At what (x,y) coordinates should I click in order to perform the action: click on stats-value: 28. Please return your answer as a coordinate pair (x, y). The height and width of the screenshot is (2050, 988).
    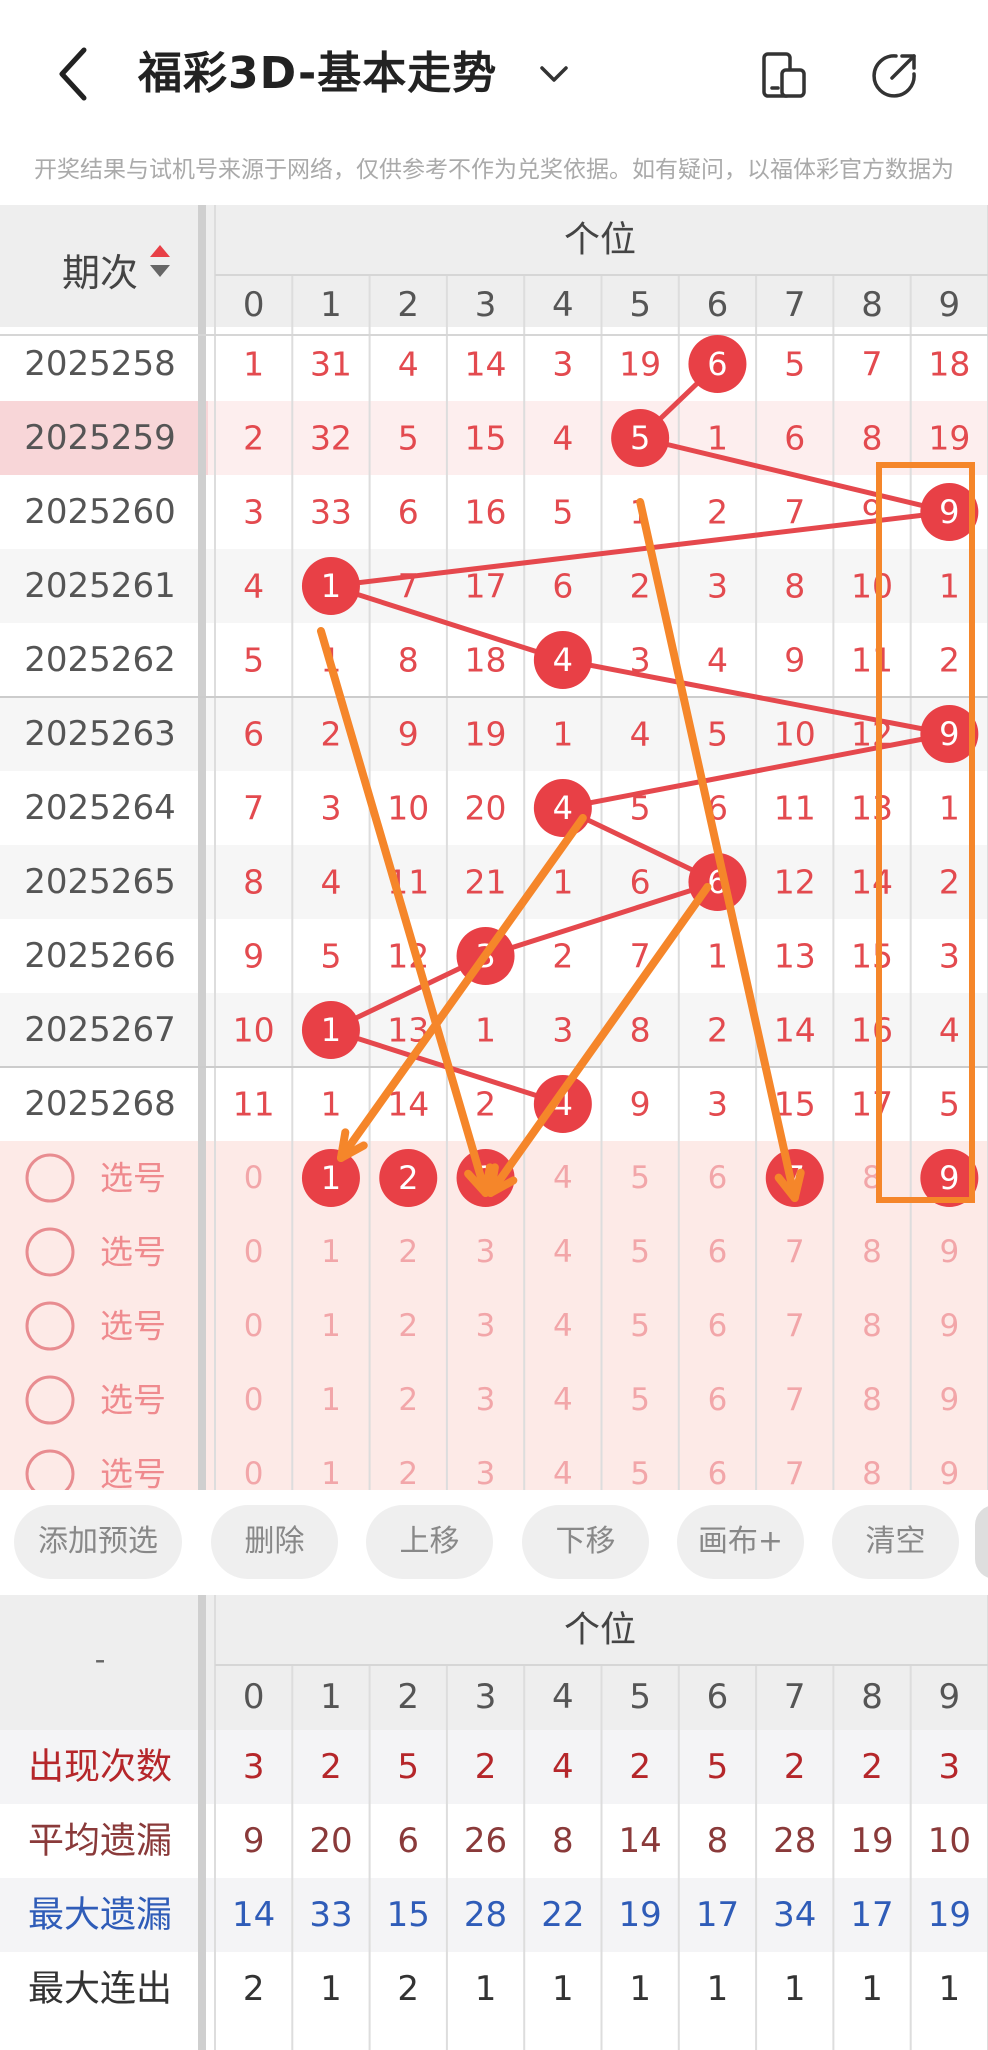
    Looking at the image, I should click on (485, 1915).